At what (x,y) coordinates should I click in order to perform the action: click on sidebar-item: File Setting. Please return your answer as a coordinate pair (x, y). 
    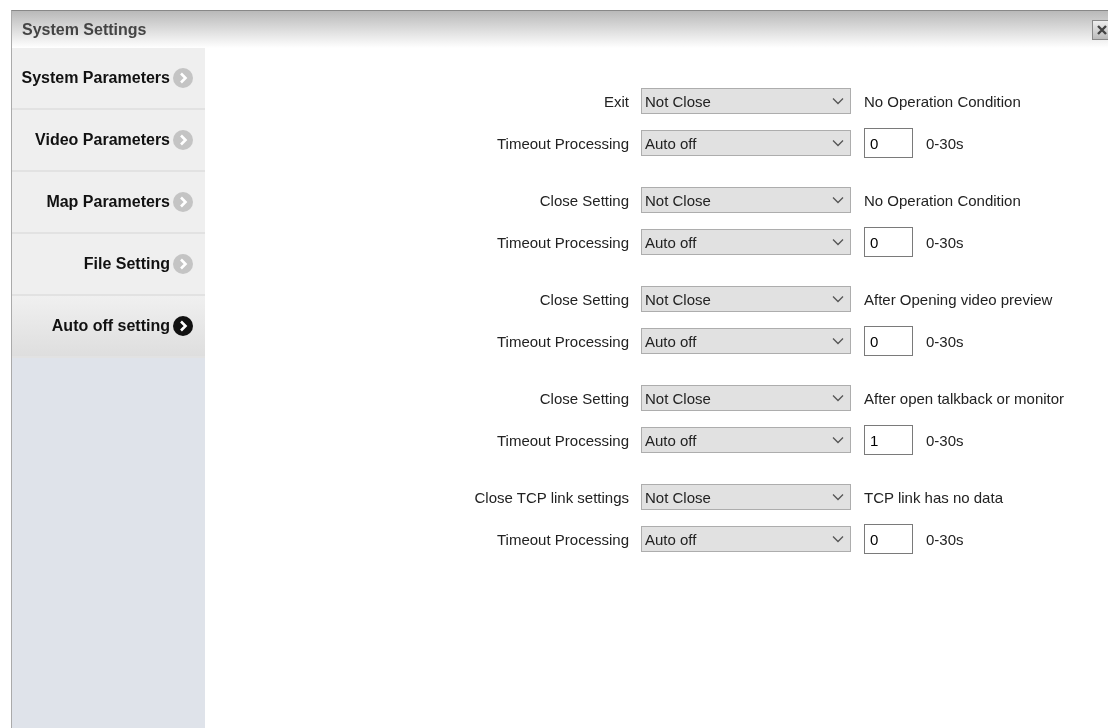
    Looking at the image, I should click on (108, 265).